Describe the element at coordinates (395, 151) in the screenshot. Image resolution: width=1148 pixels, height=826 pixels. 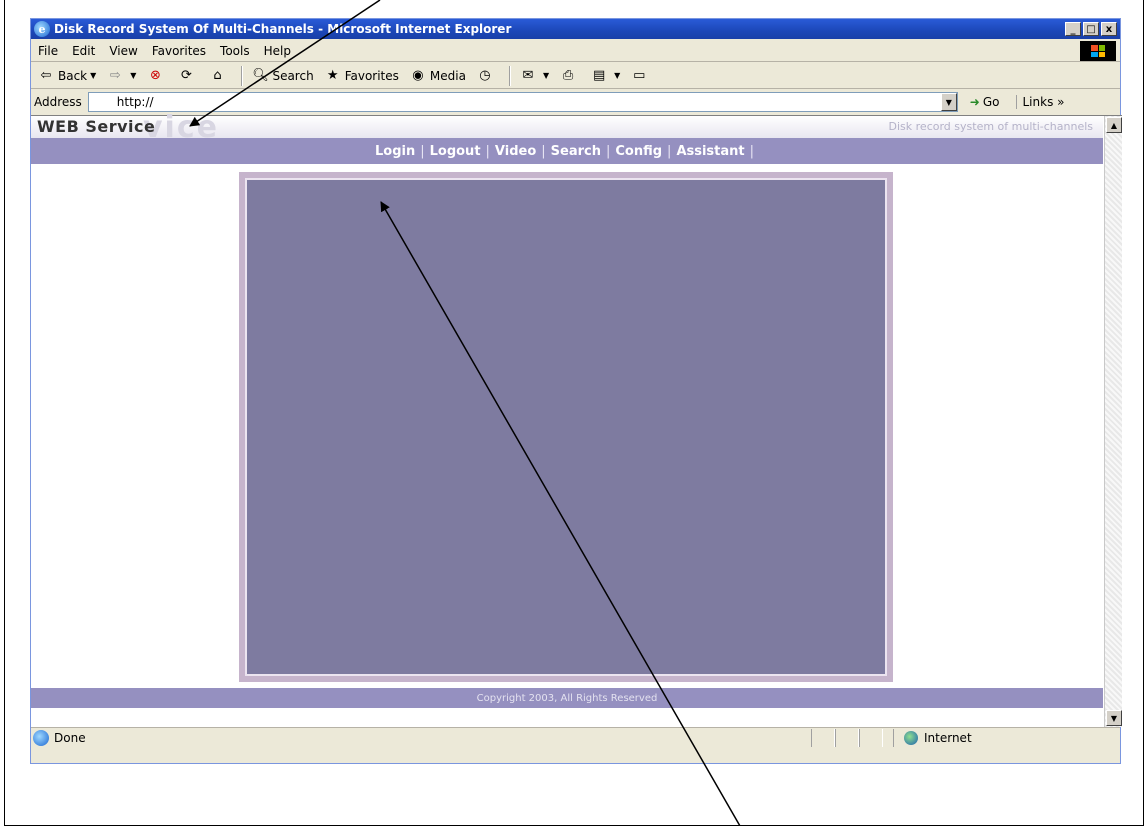
I see `nav-login: Login` at that location.